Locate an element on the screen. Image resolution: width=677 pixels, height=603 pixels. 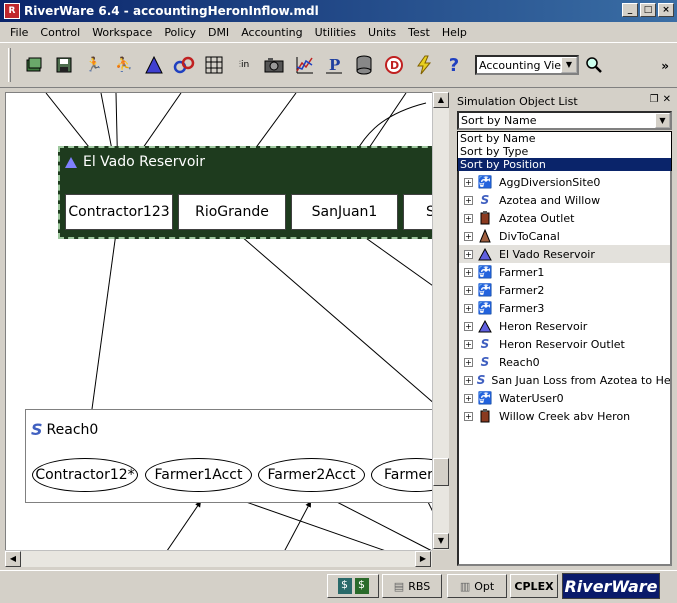
account-riogrande: RioGrande is located at coordinates (232, 212).